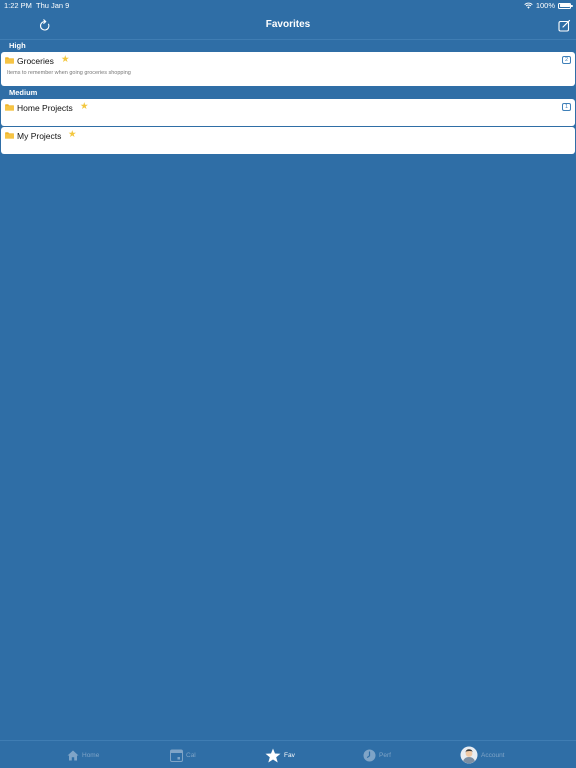  I want to click on status-time: 1:22 PM, so click(18, 5).